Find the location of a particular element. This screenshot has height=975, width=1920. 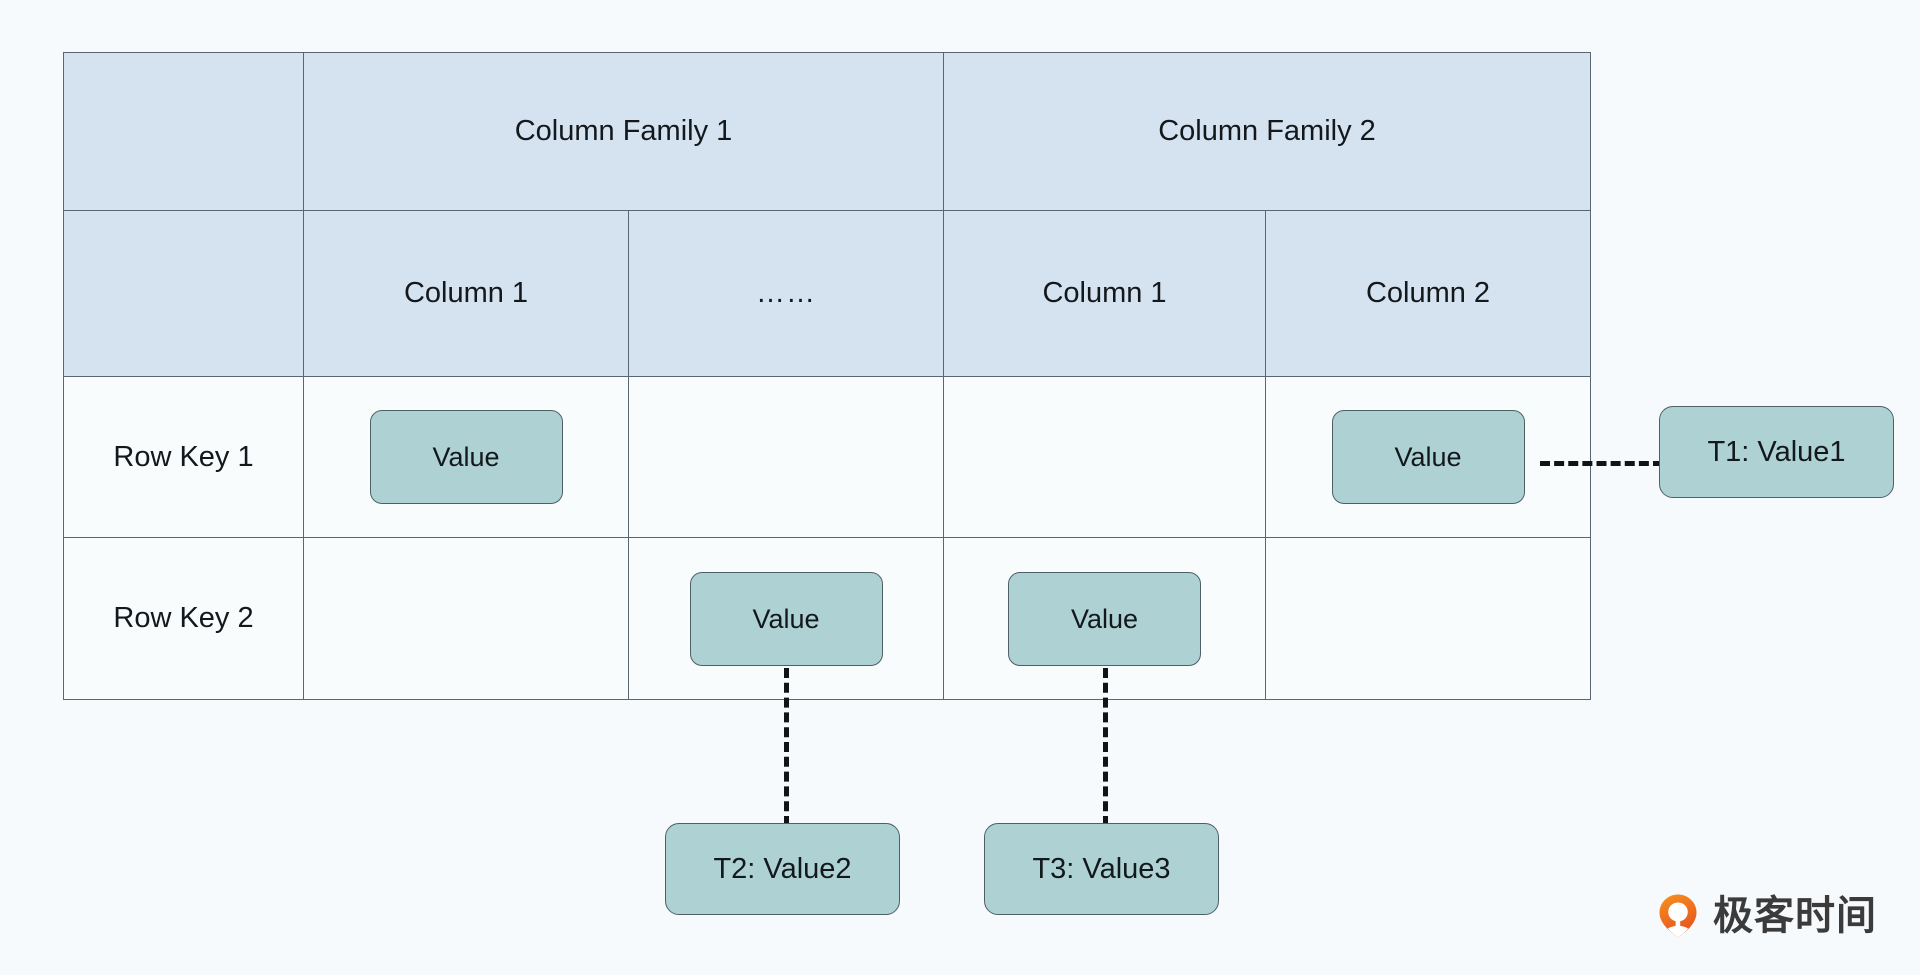

cell-row2-cf2-column2 is located at coordinates (1428, 618).